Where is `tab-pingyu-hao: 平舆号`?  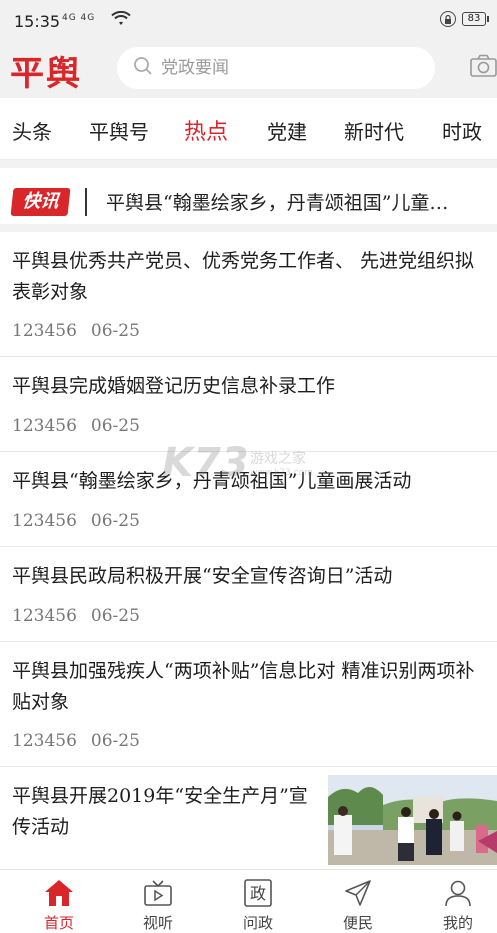 tab-pingyu-hao: 平舆号 is located at coordinates (119, 130).